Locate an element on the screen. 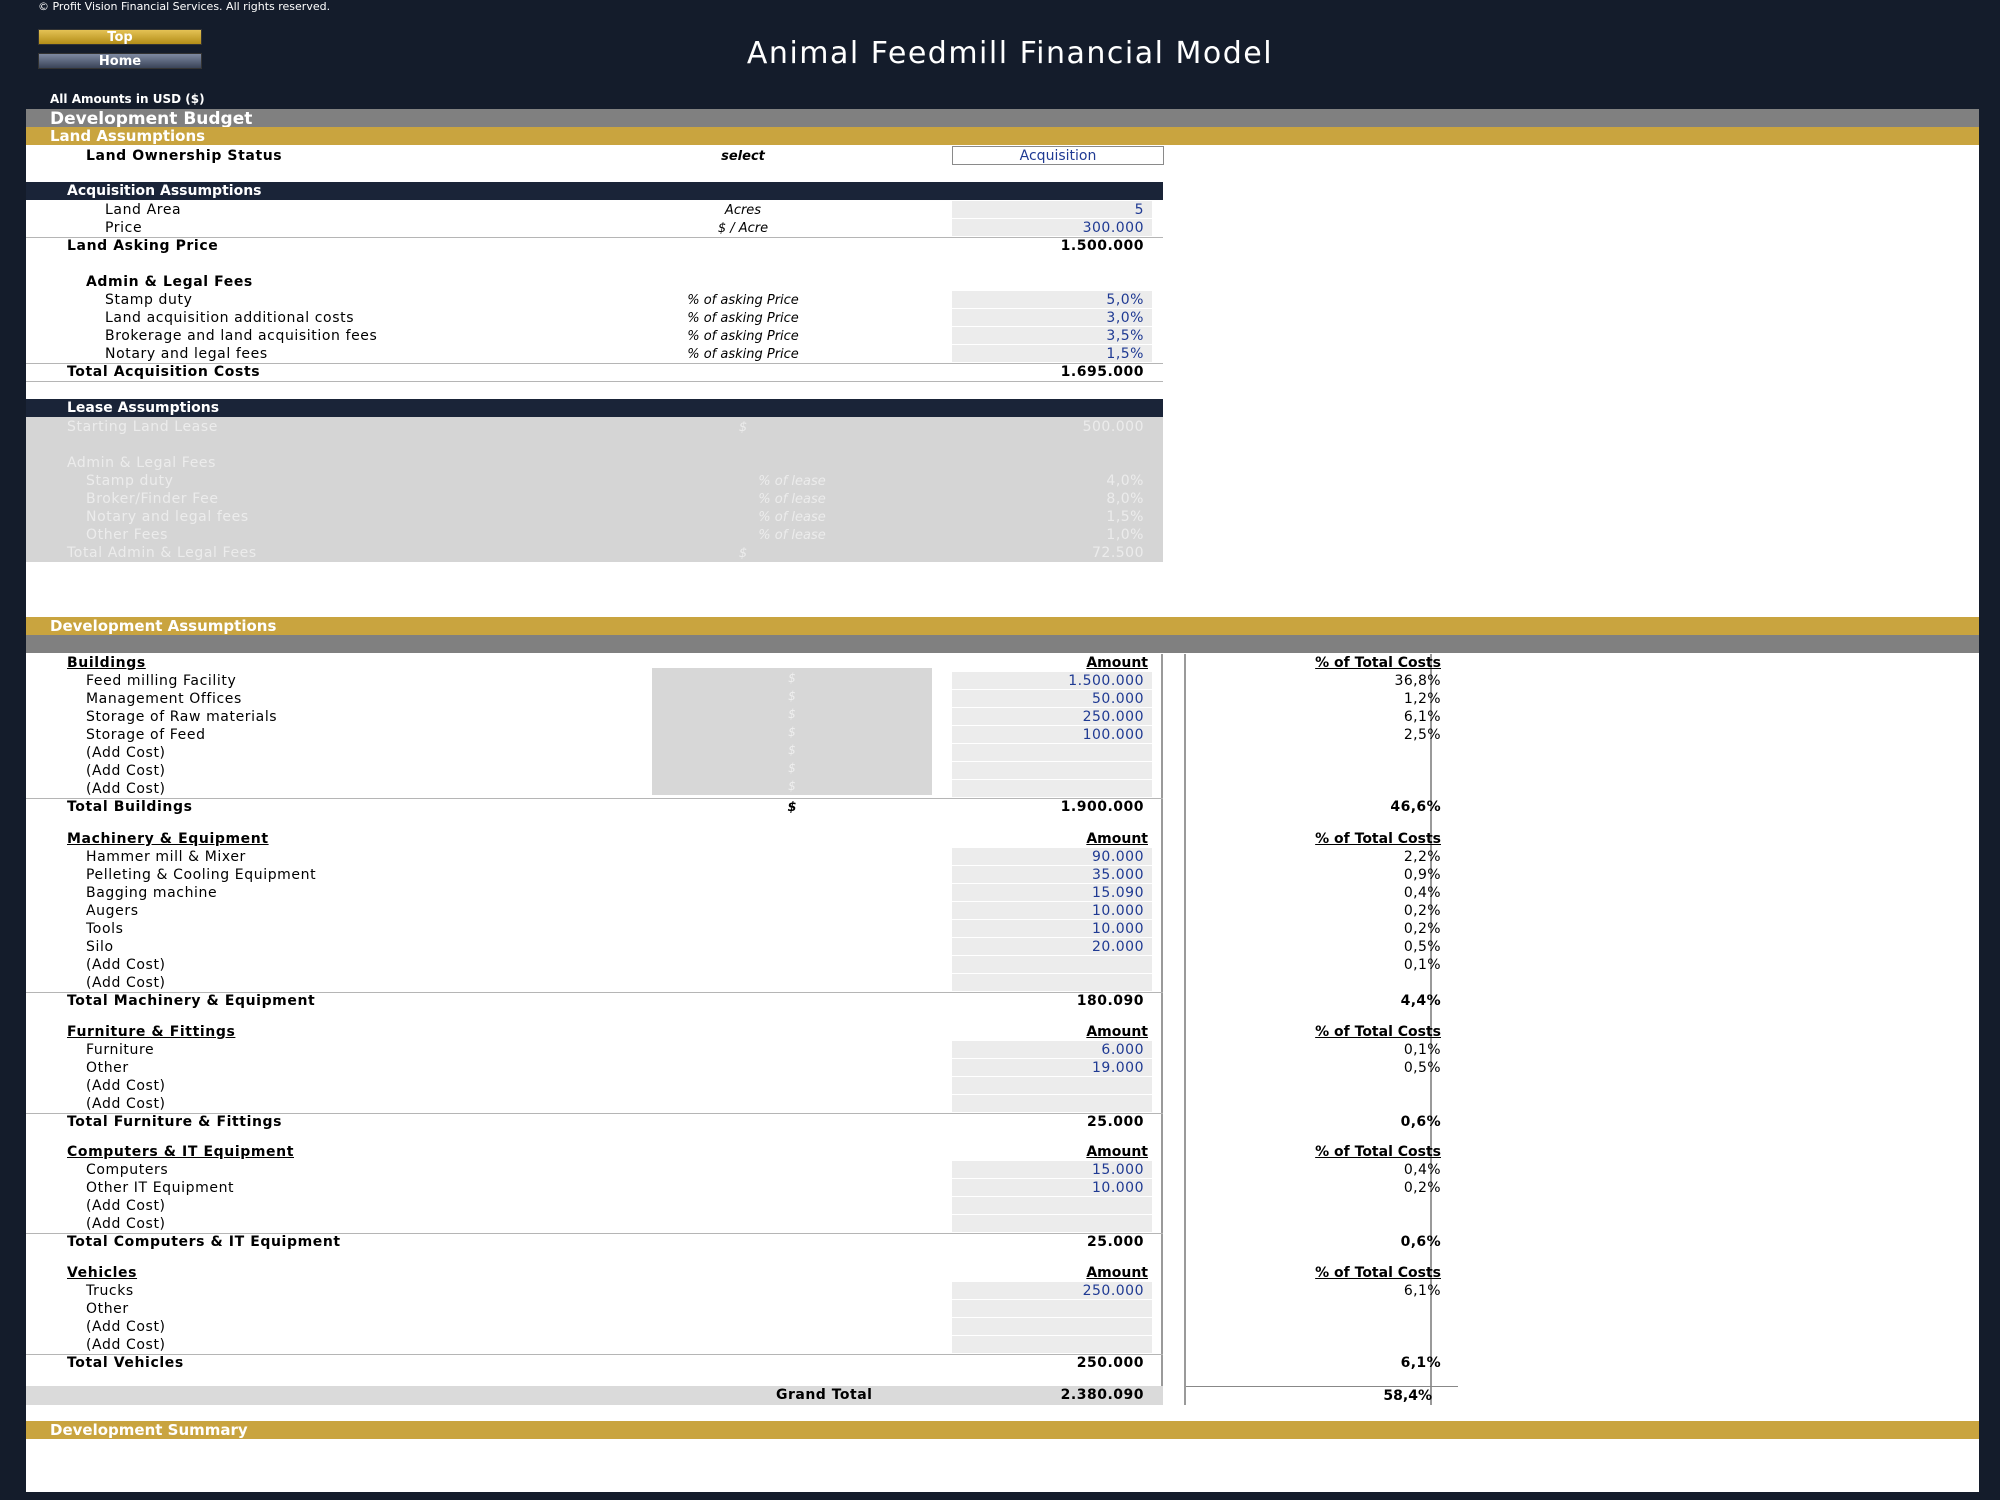  furniture-item-input: 6.000 is located at coordinates (1052, 1050).